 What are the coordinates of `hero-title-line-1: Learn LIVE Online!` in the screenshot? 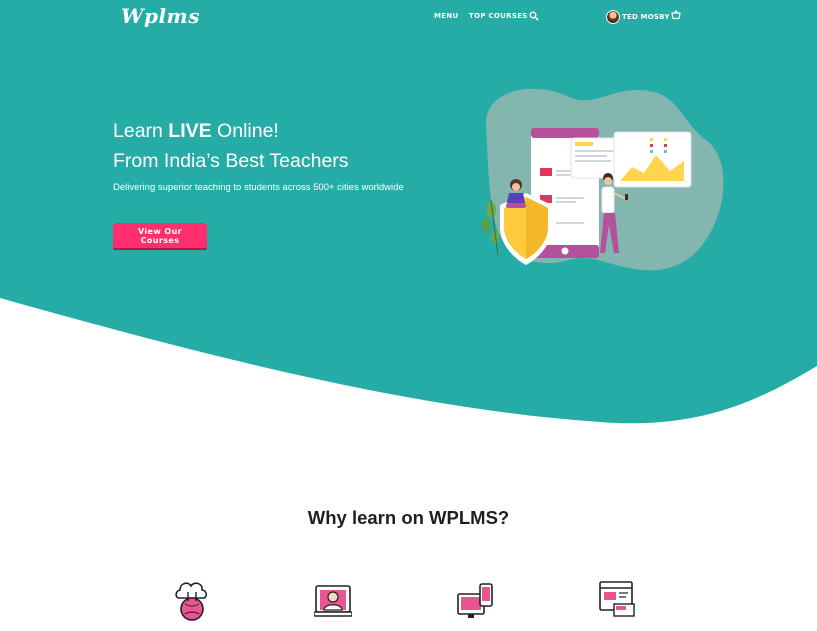 It's located at (196, 131).